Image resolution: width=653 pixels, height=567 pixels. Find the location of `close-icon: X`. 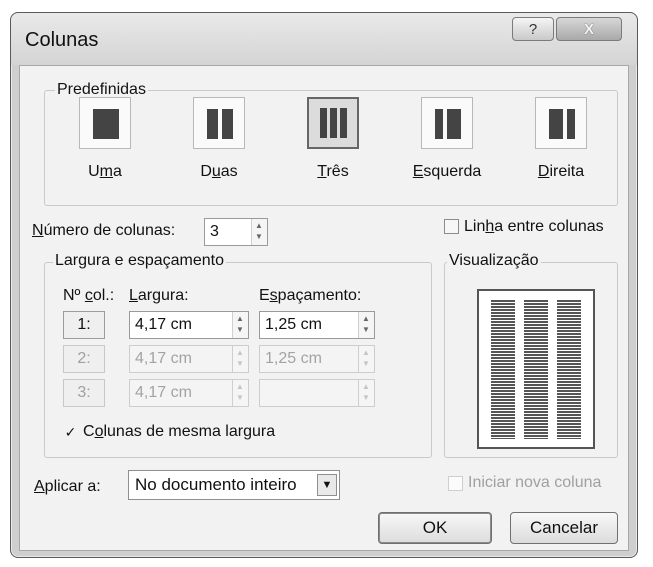

close-icon: X is located at coordinates (588, 29).